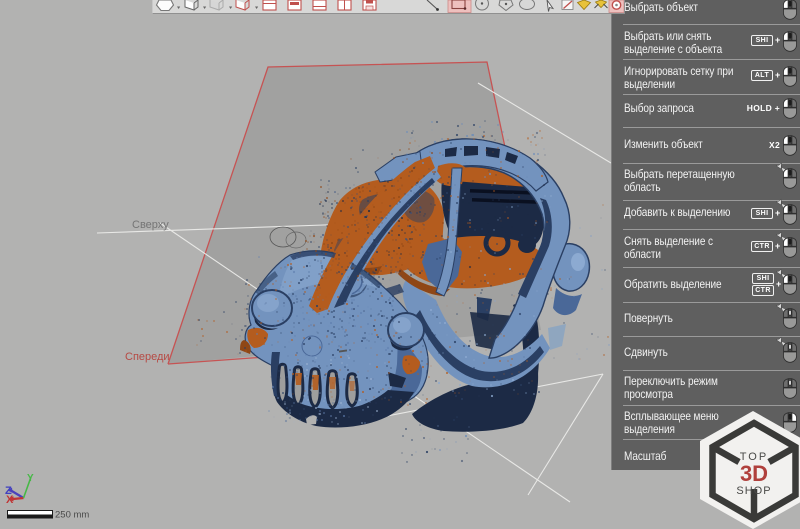  What do you see at coordinates (754, 473) in the screenshot?
I see `svg-text: 3D` at bounding box center [754, 473].